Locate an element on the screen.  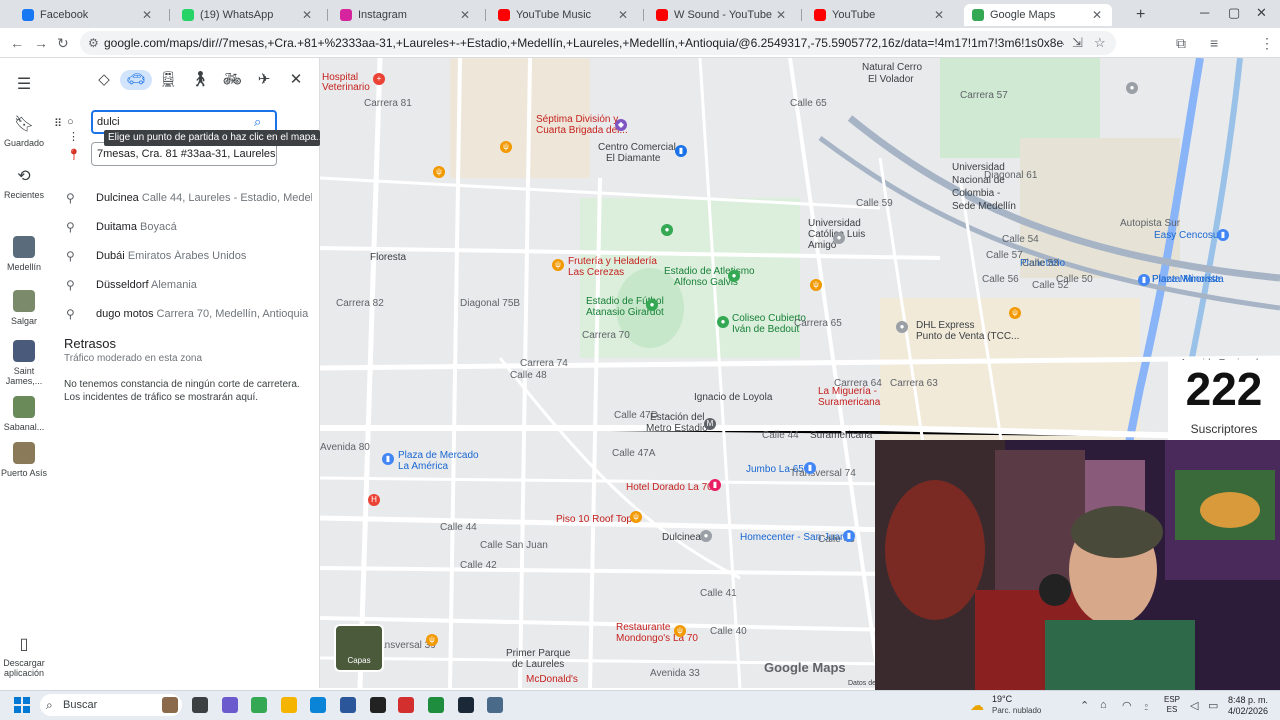
system-clock: 8:48 p. m. 4/02/2026 is located at coordinates (1246, 706).